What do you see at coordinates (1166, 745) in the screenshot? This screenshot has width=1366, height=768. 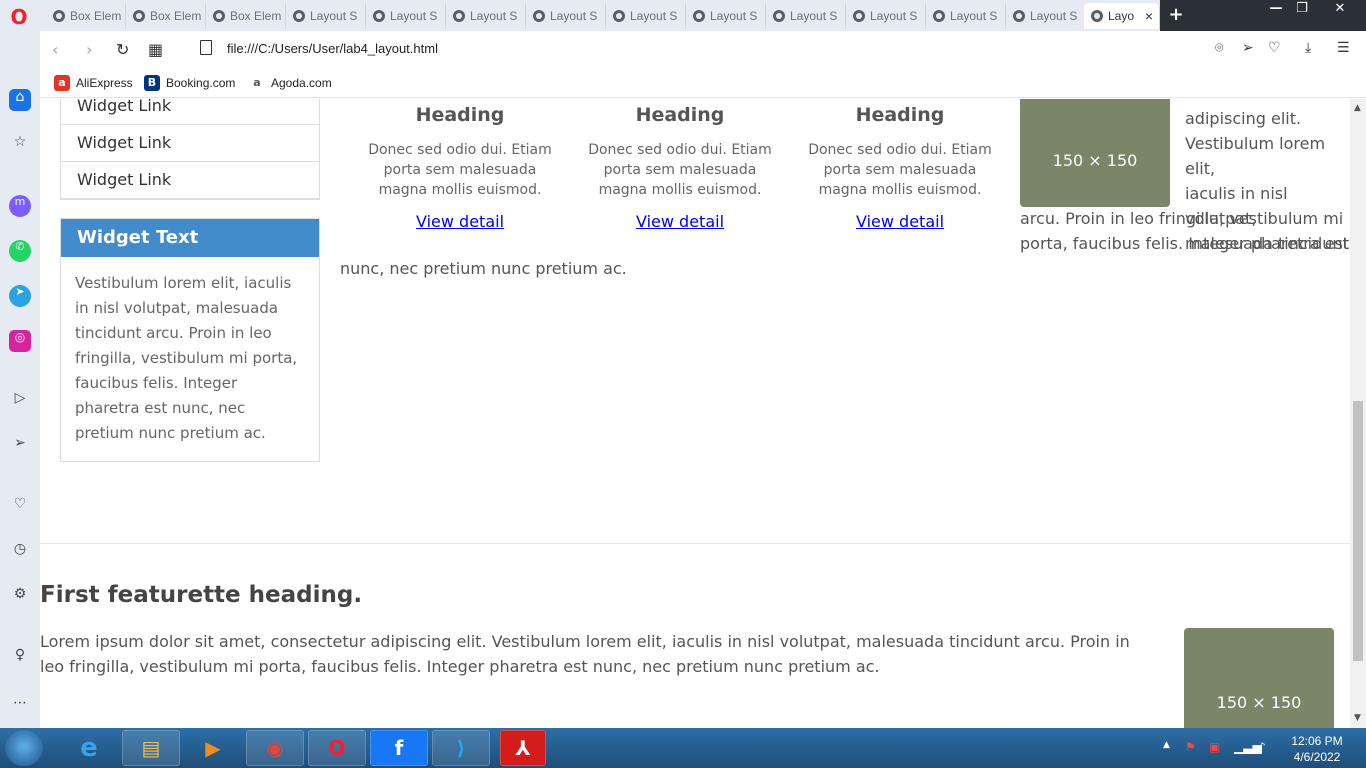 I see `tray-arrow-icon: ▲` at bounding box center [1166, 745].